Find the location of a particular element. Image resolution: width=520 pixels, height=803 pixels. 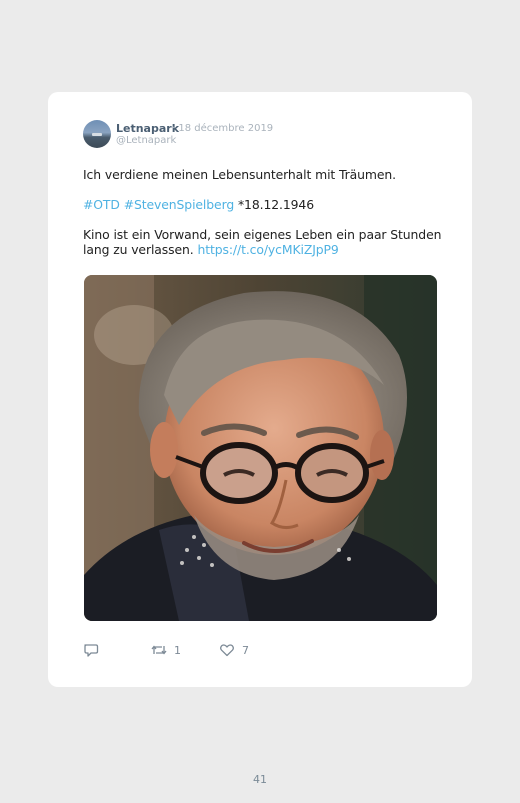

birth-date: *18.12.1946 is located at coordinates (275, 204).